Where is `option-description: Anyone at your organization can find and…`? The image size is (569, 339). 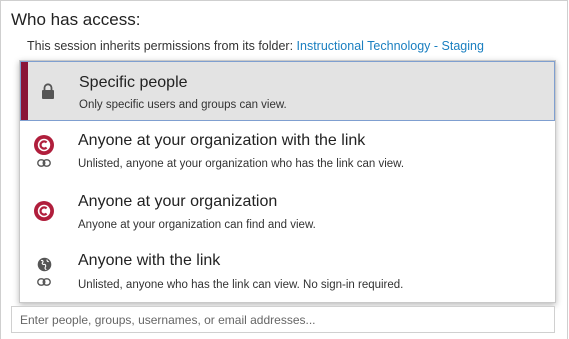
option-description: Anyone at your organization can find and… is located at coordinates (197, 225).